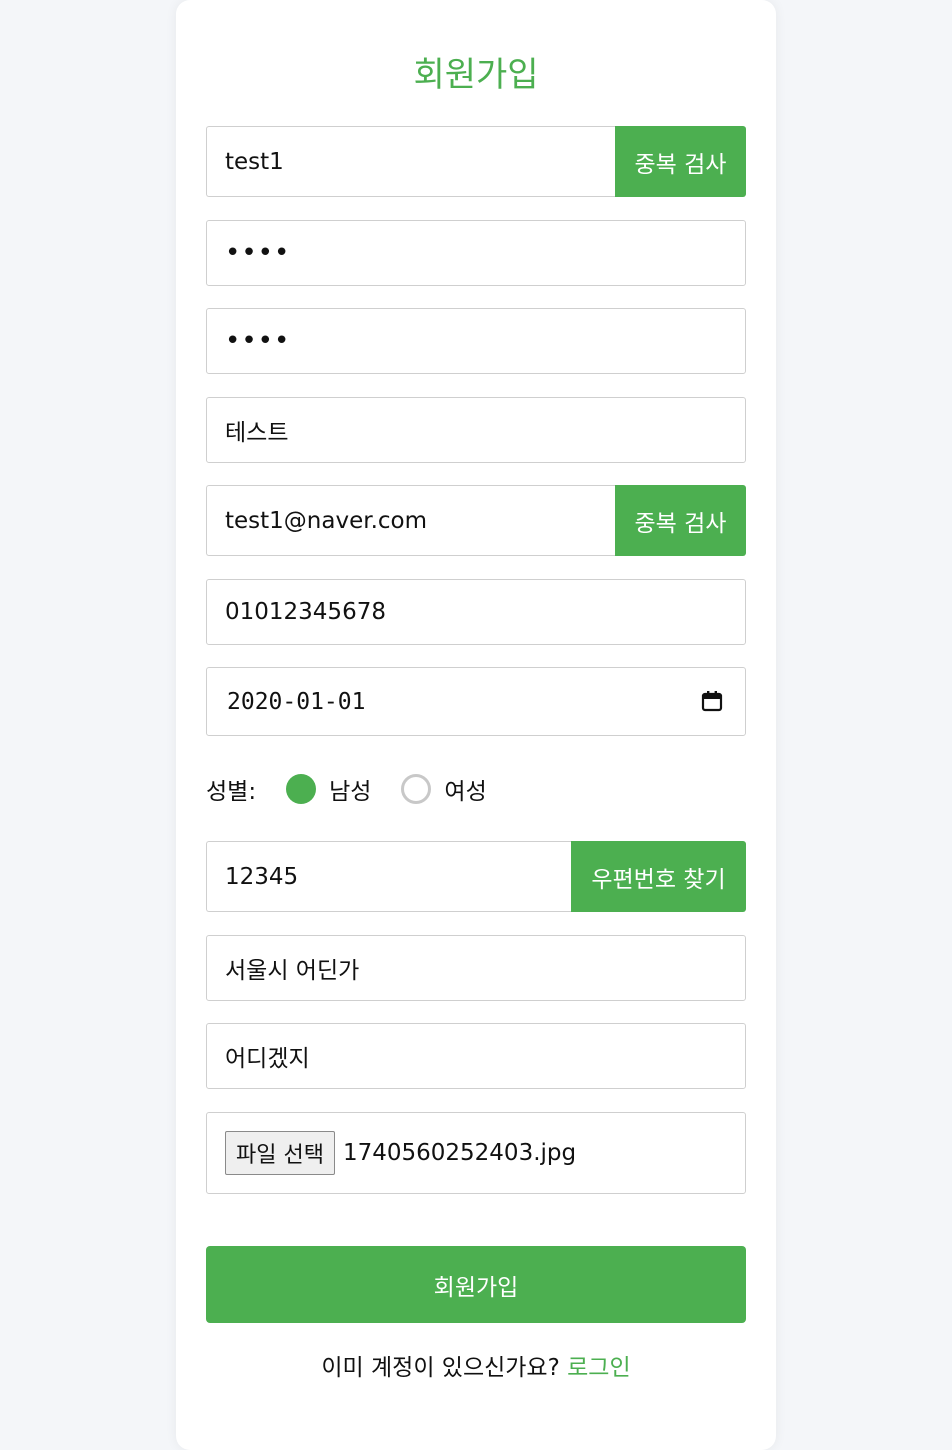 The width and height of the screenshot is (952, 1450). What do you see at coordinates (231, 792) in the screenshot?
I see `gender-label: 성별:` at bounding box center [231, 792].